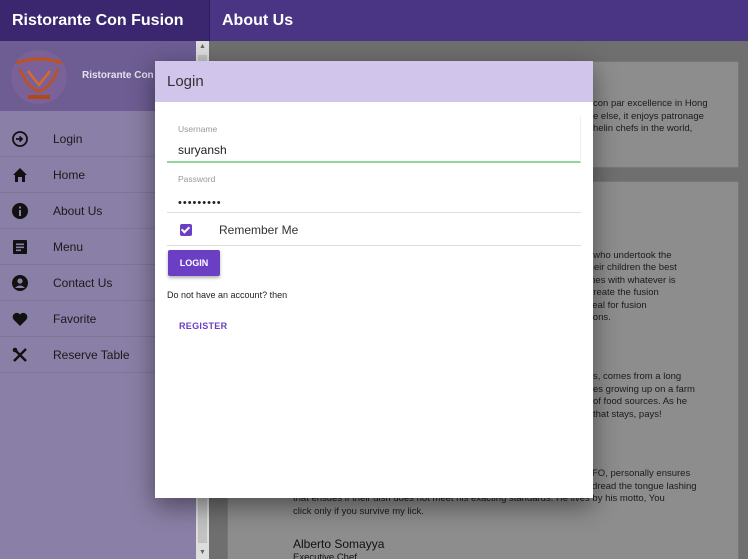 This screenshot has width=748, height=559. Describe the element at coordinates (104, 20) in the screenshot. I see `app-title: Ristorante Con Fusion` at that location.